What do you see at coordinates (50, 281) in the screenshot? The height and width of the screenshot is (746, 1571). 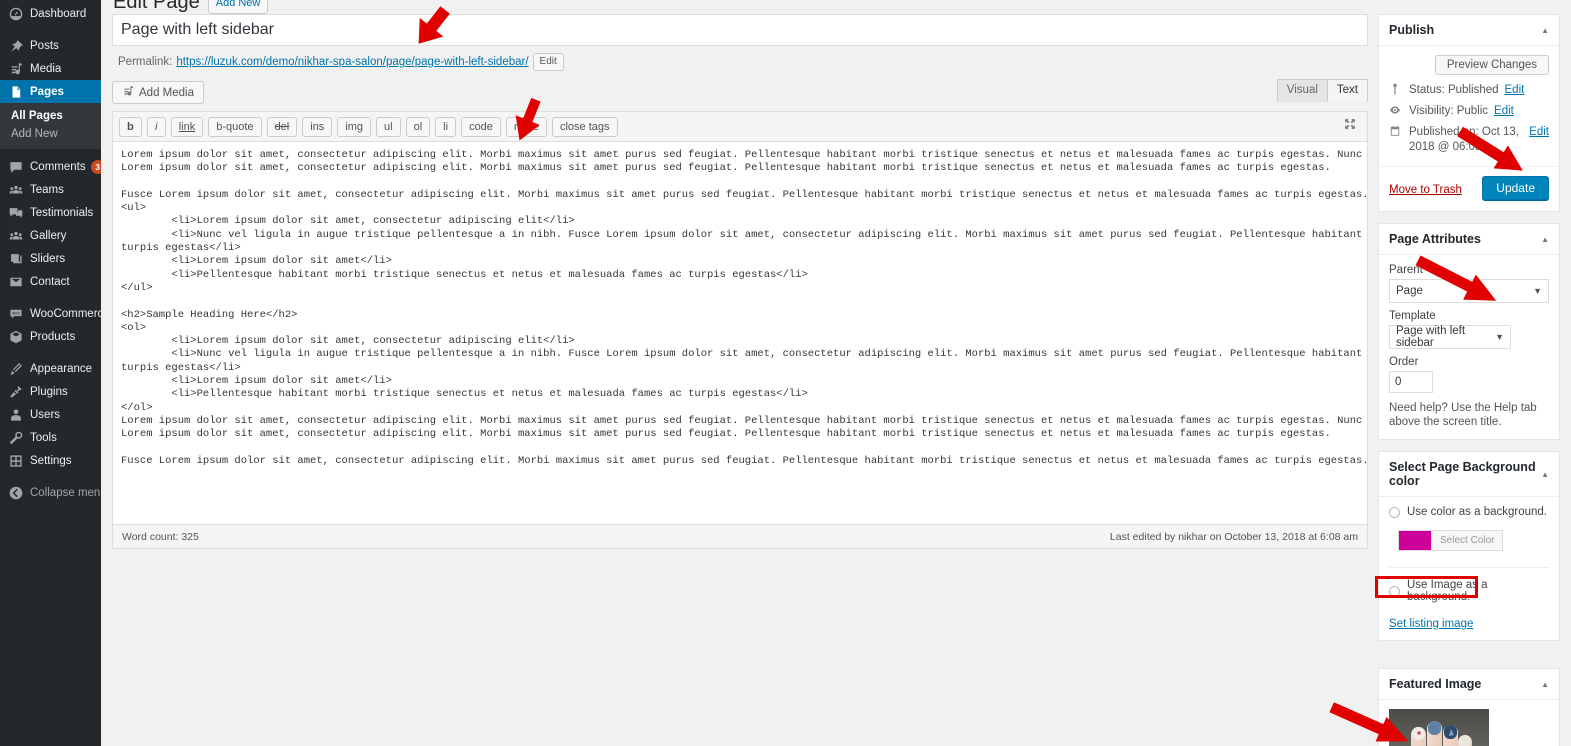 I see `sidebar-item-contact: Contact` at bounding box center [50, 281].